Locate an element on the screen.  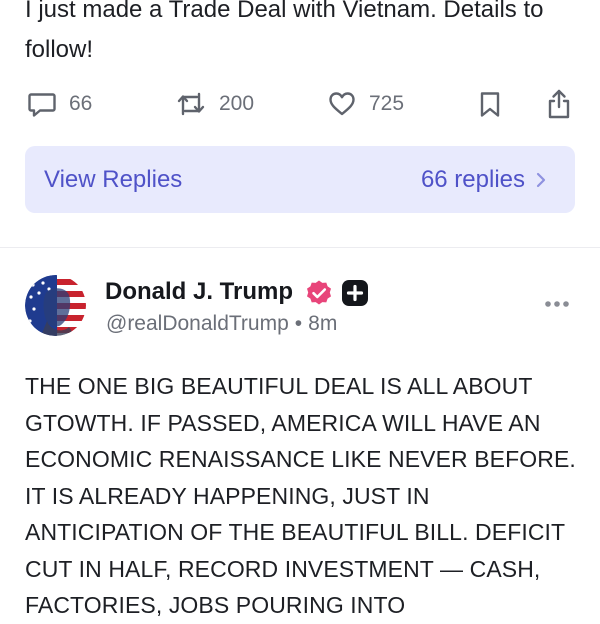
more-options-icon is located at coordinates (558, 306).